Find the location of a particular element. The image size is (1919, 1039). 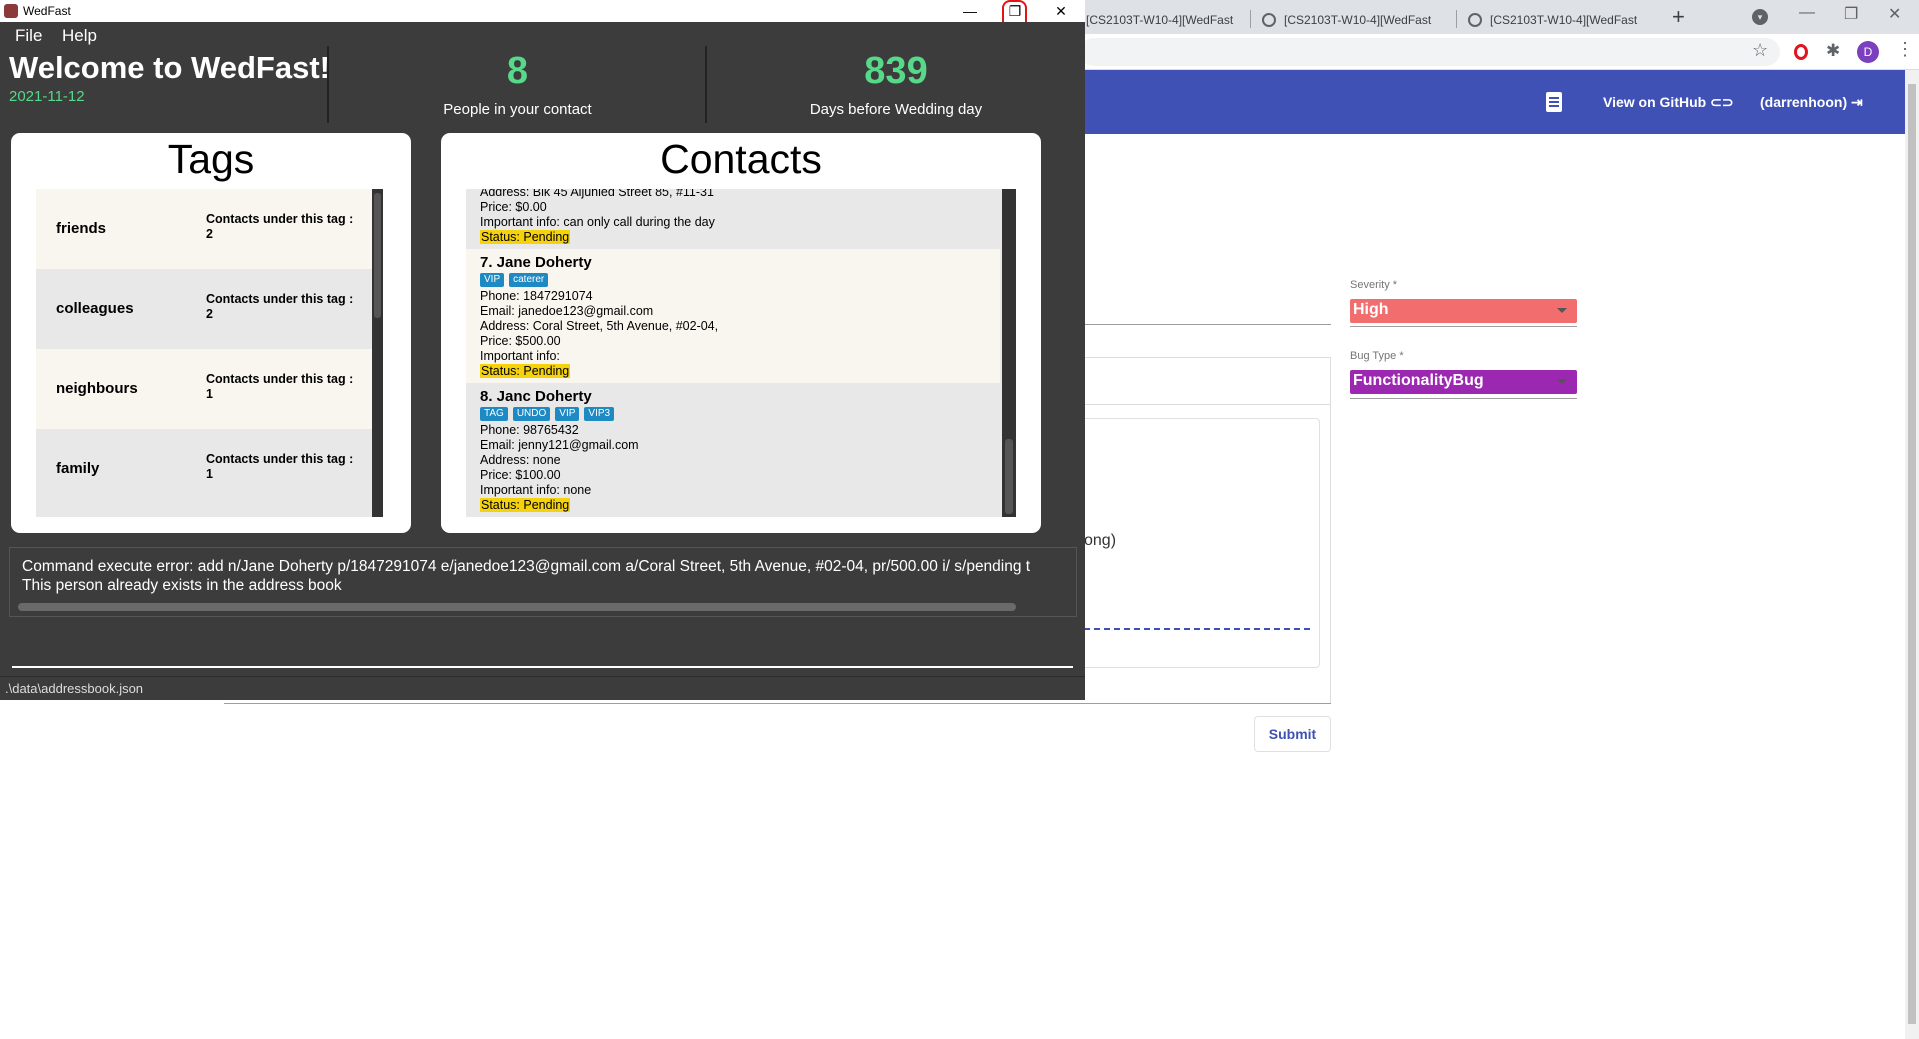

severity-select: High is located at coordinates (1463, 311).